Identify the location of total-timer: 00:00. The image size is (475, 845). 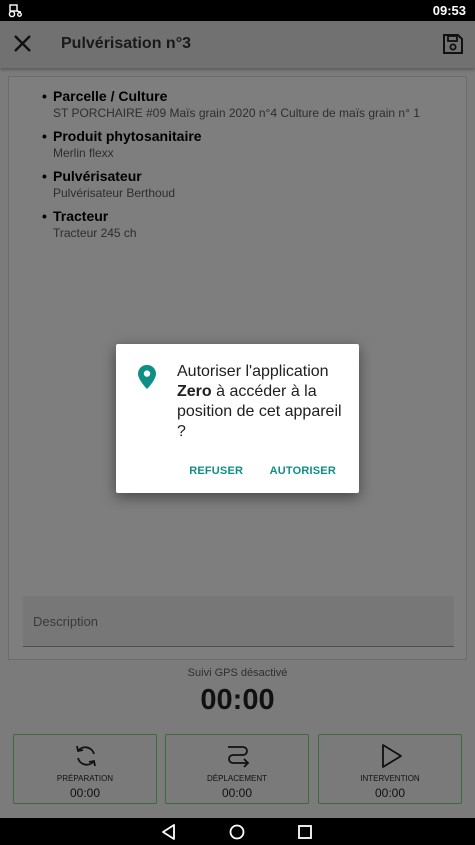
(237, 700).